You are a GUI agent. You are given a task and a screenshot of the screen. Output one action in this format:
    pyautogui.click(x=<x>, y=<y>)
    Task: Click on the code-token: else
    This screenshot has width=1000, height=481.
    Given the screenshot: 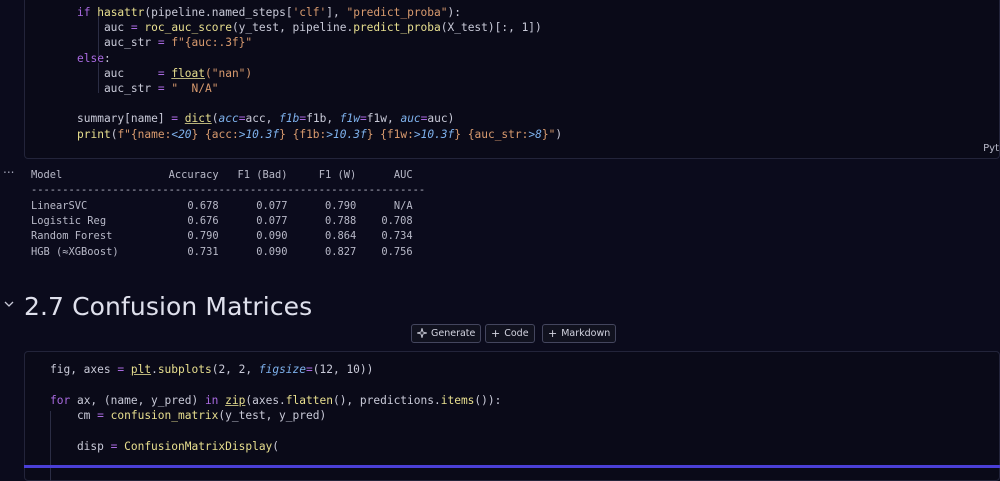 What is the action you would take?
    pyautogui.click(x=90, y=58)
    